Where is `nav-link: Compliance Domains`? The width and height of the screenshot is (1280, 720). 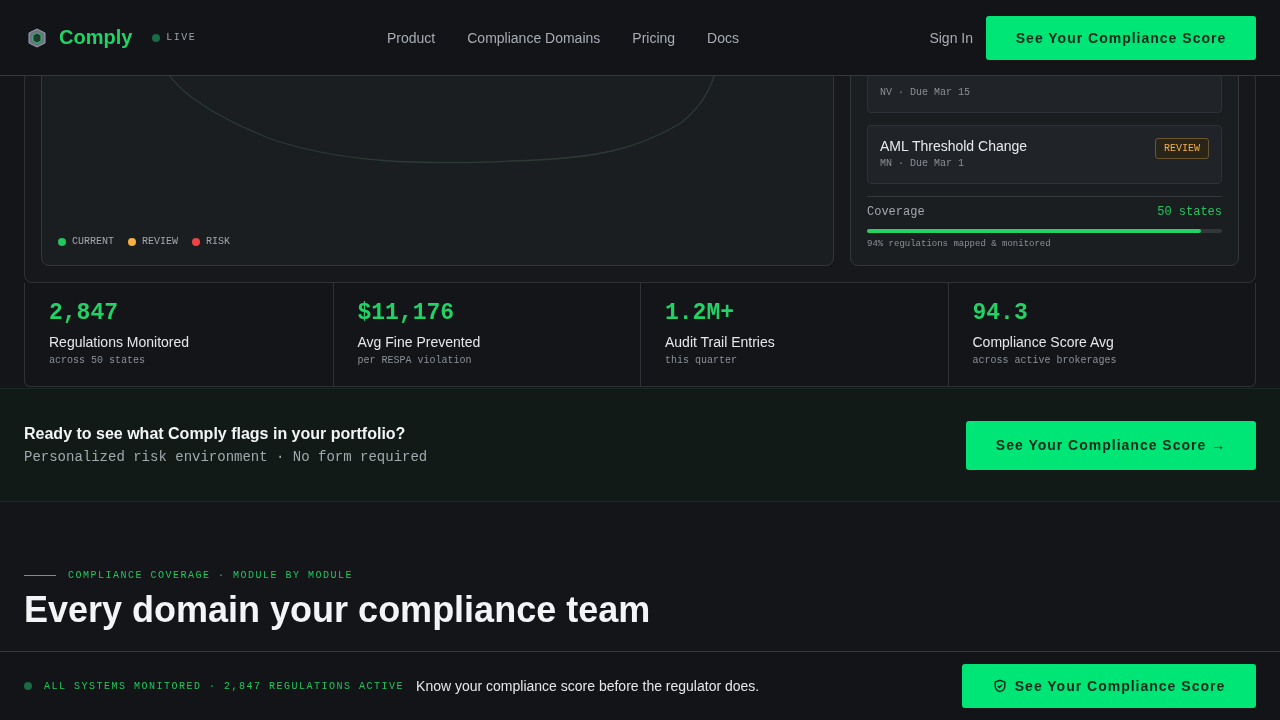
nav-link: Compliance Domains is located at coordinates (534, 37).